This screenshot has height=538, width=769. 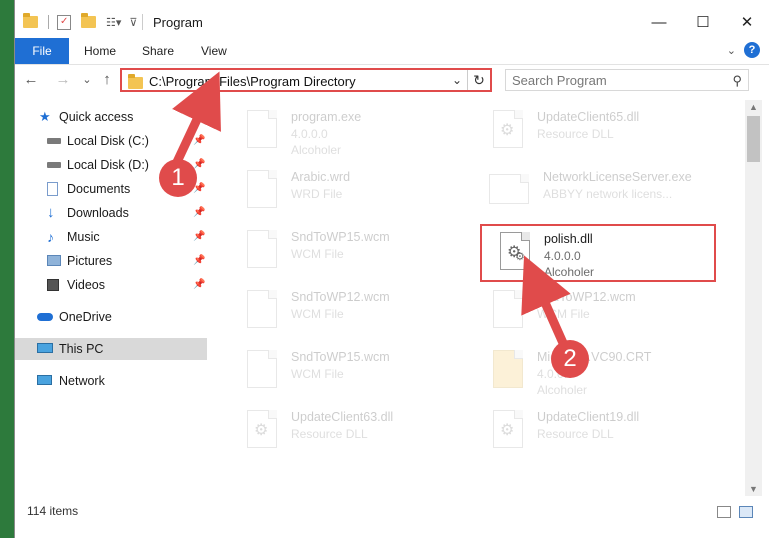 I want to click on step-1-badge: 1, so click(x=178, y=178).